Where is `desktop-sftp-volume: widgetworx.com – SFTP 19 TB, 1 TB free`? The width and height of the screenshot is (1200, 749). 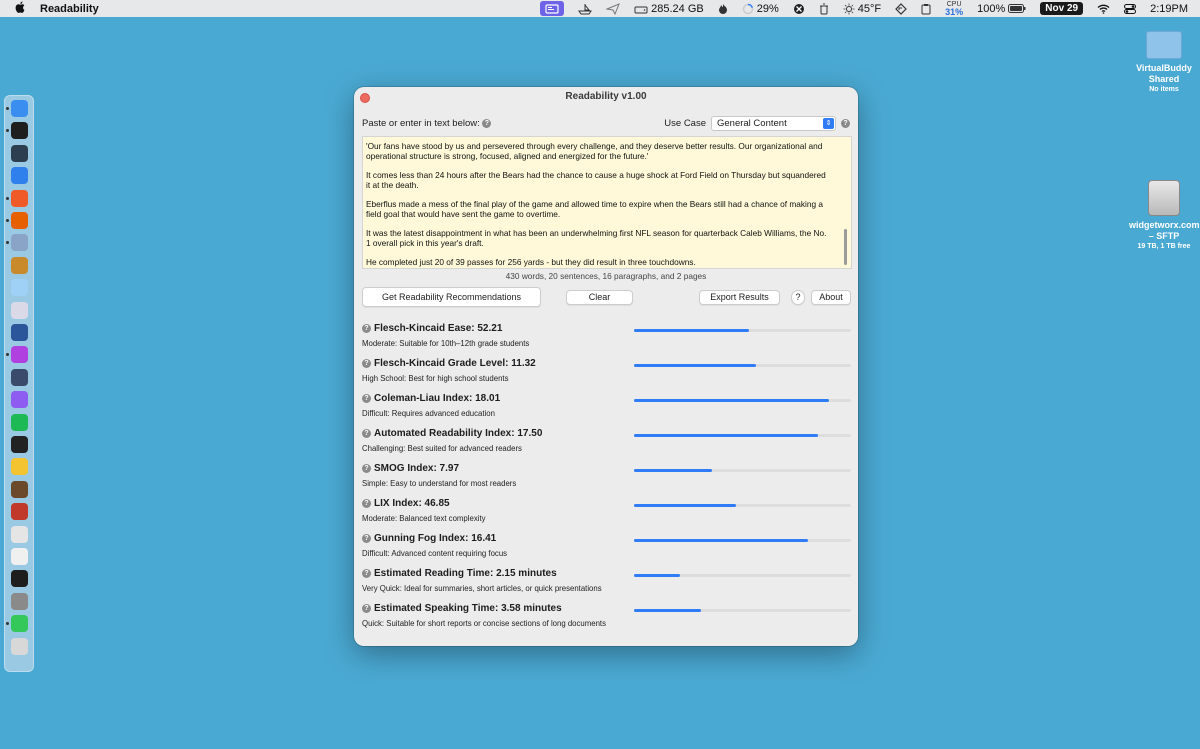 desktop-sftp-volume: widgetworx.com – SFTP 19 TB, 1 TB free is located at coordinates (1164, 215).